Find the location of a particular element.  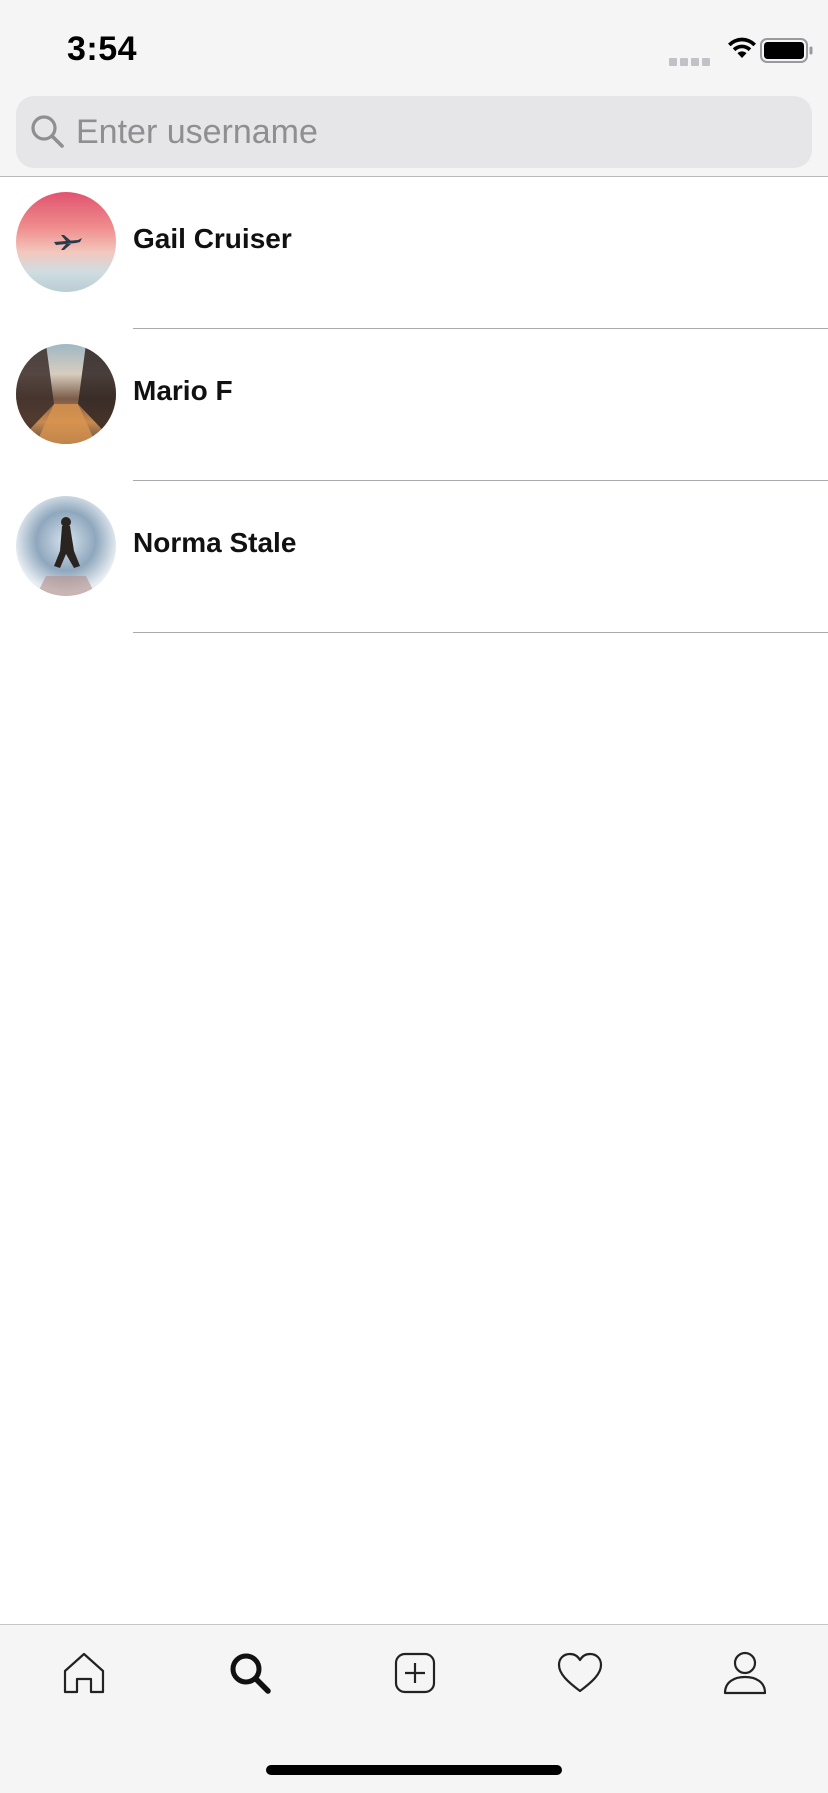

user-row-mario-f: Mario F is located at coordinates (414, 405).